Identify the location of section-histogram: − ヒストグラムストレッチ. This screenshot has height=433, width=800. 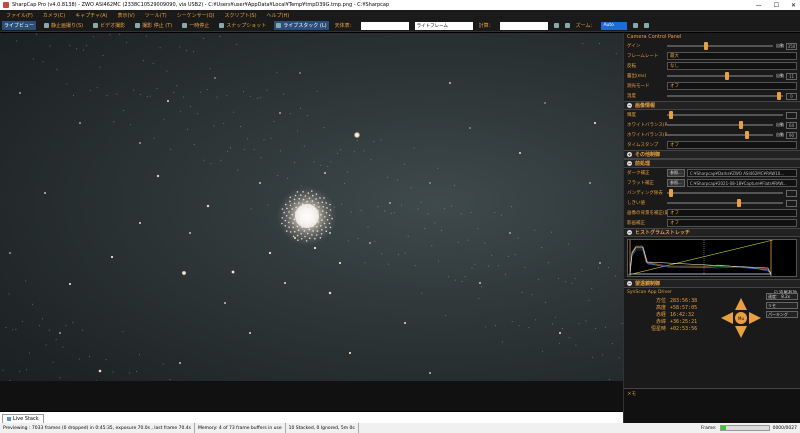
(712, 232).